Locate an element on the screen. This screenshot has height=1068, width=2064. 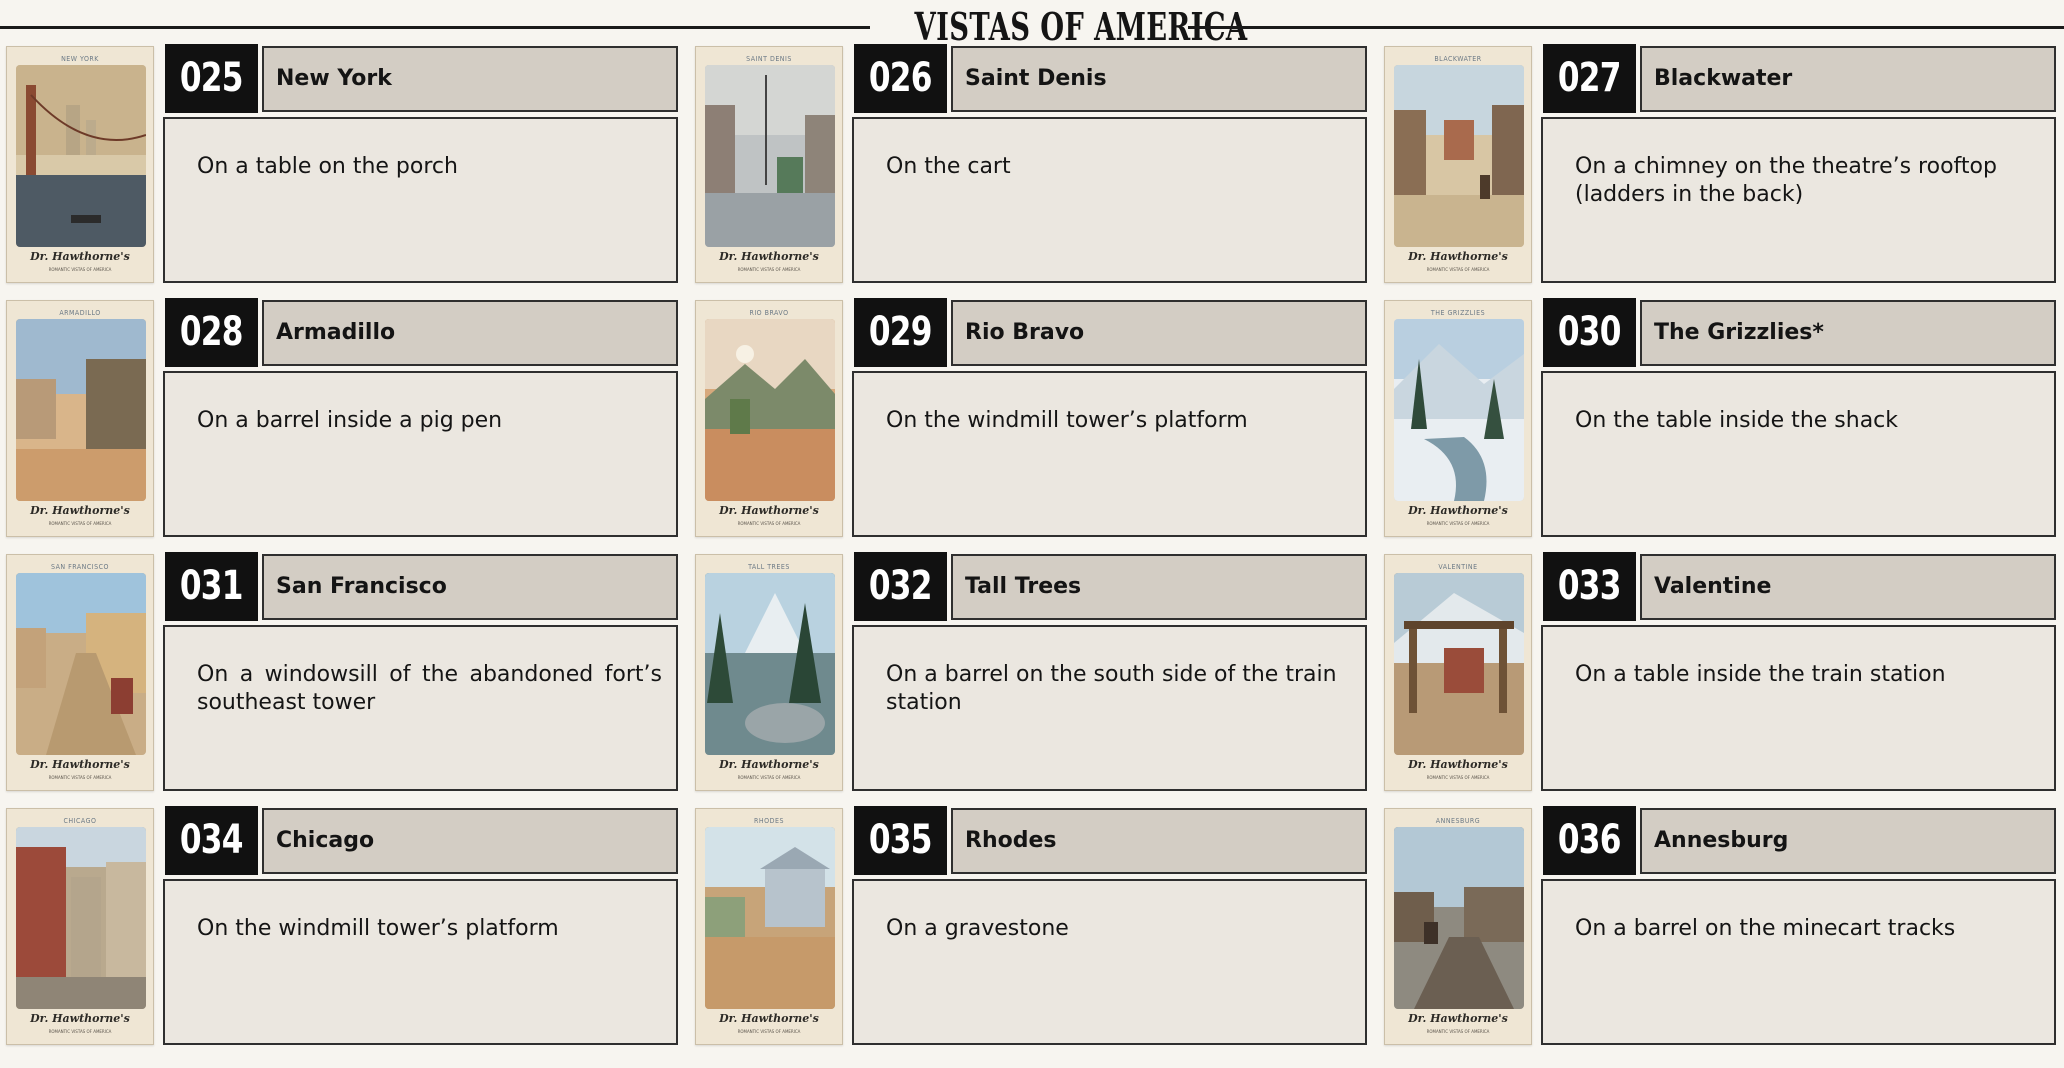
vista-location-box: On the table inside the shack is located at coordinates (1798, 454).